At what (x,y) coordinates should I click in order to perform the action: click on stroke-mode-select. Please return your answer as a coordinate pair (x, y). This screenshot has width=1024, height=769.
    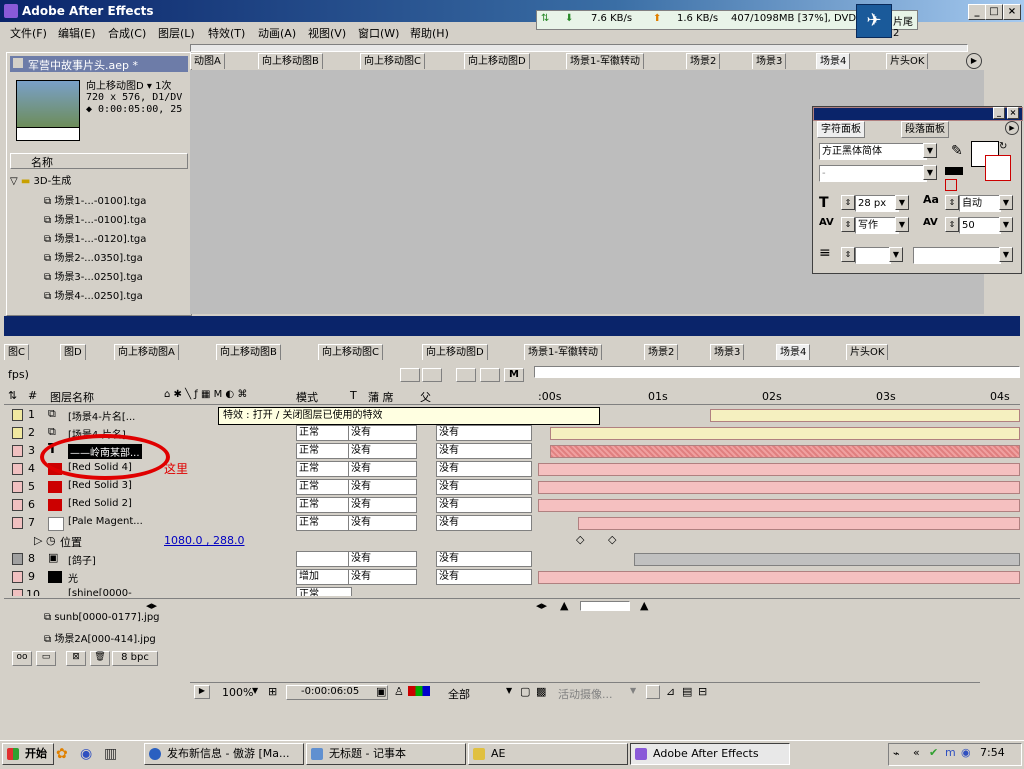
    Looking at the image, I should click on (957, 255).